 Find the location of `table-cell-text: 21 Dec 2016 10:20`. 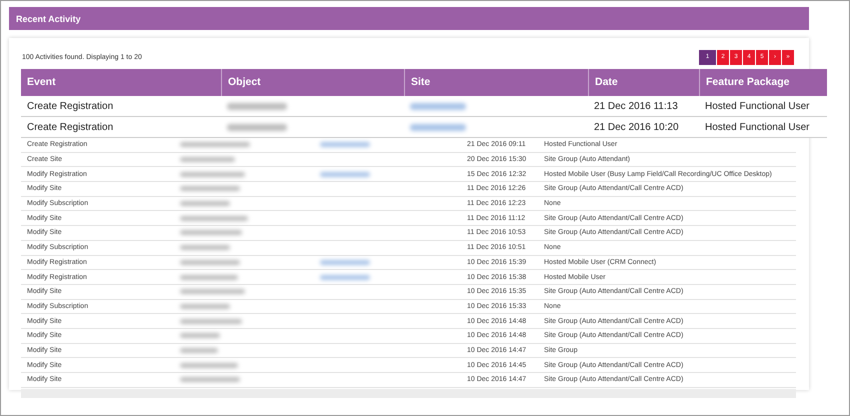

table-cell-text: 21 Dec 2016 10:20 is located at coordinates (636, 127).